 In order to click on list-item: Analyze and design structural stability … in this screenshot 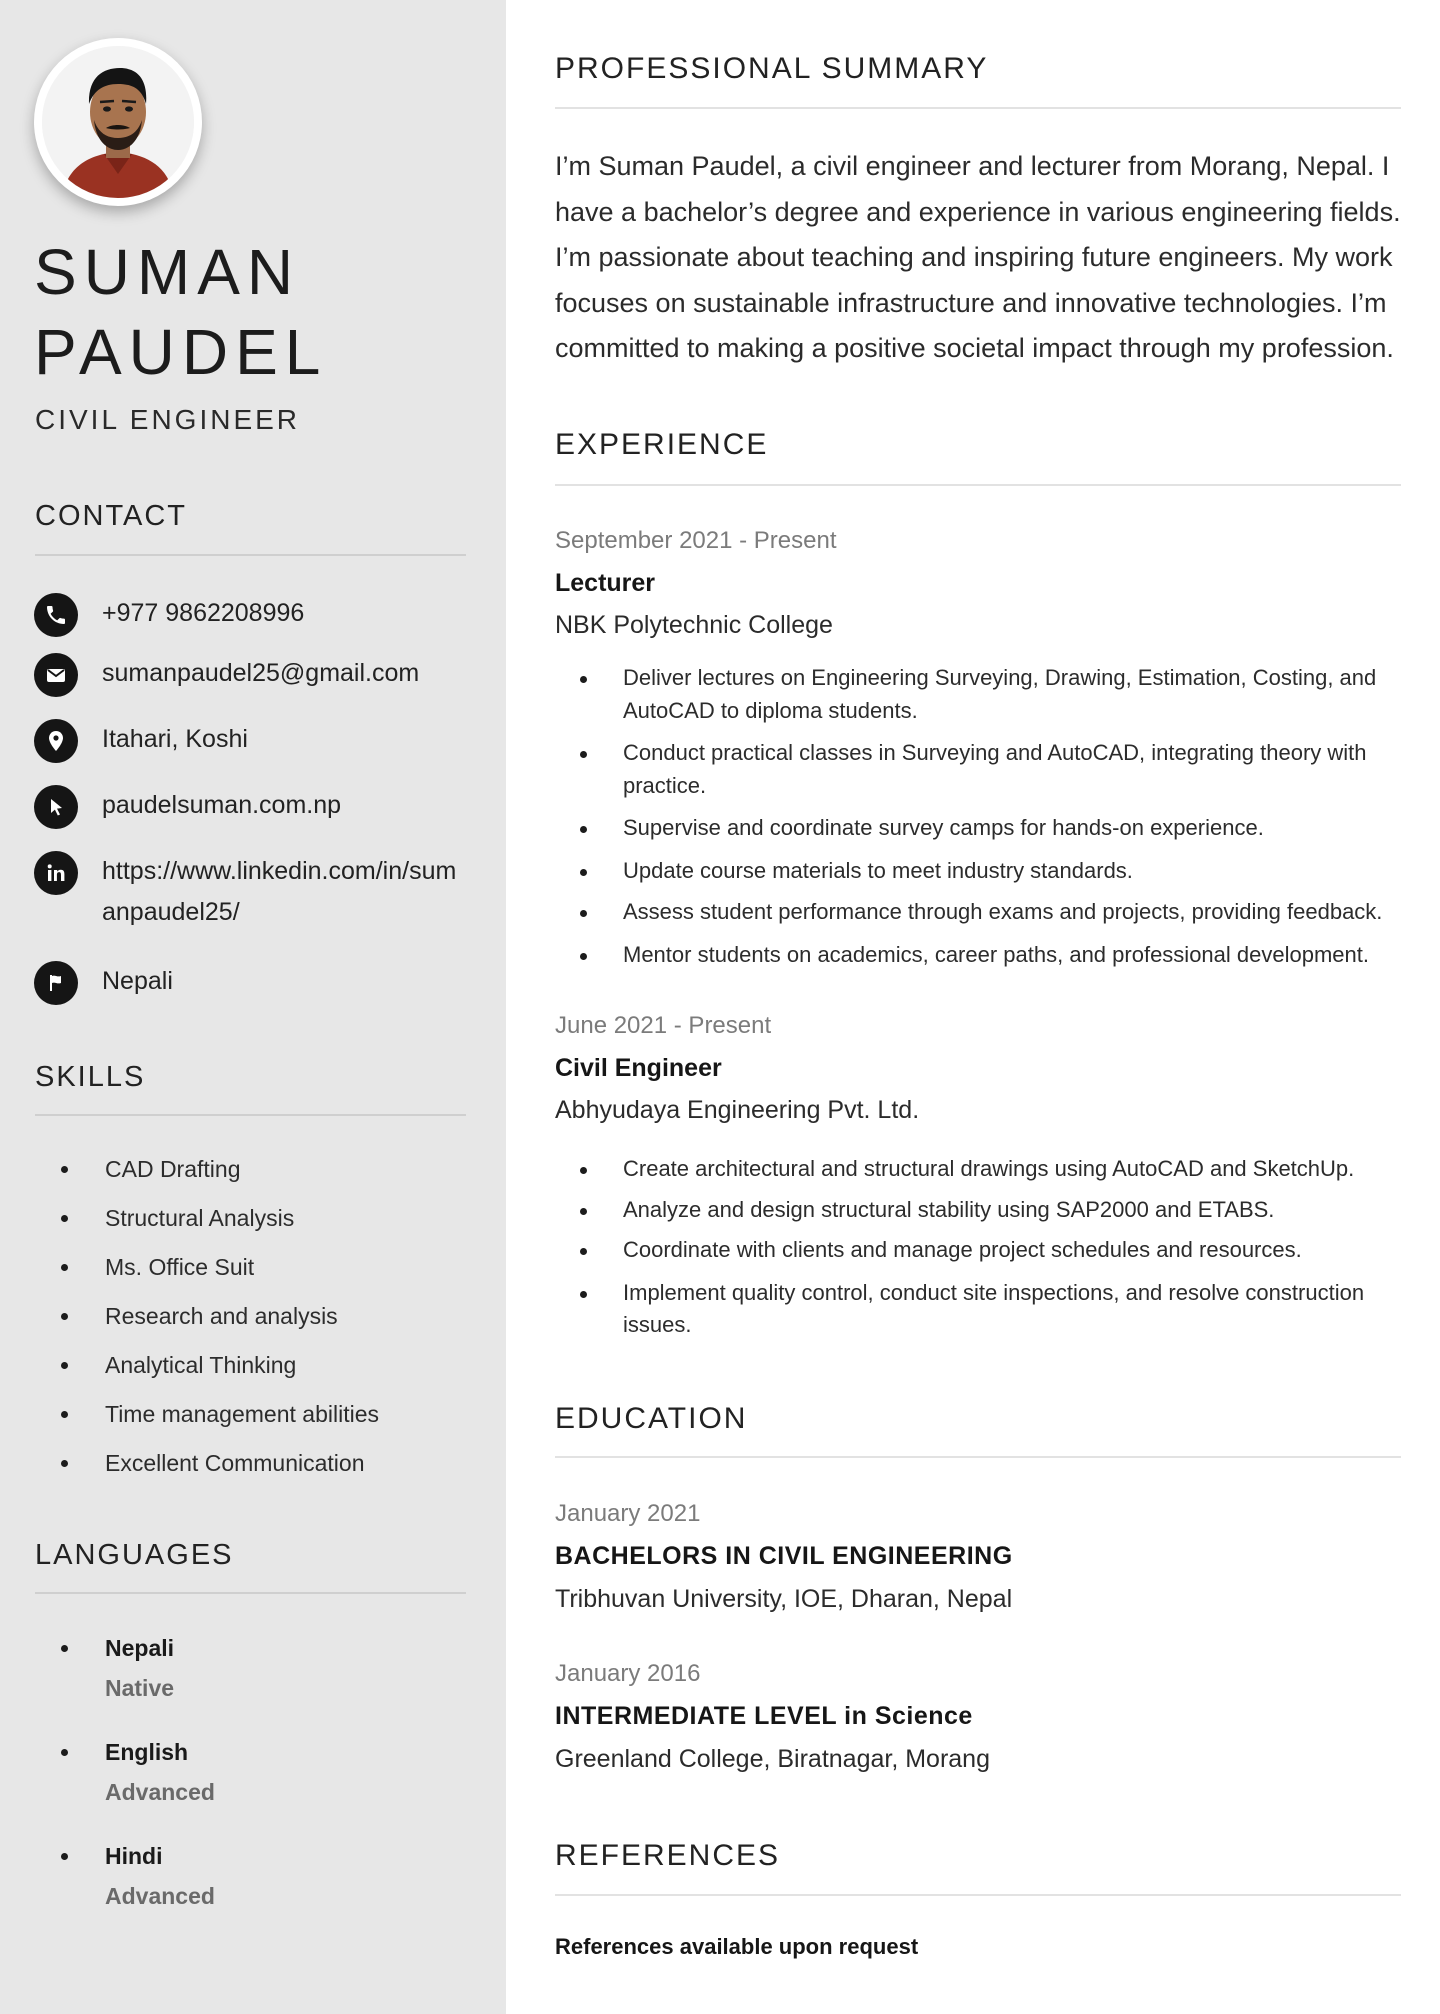, I will do `click(970, 1210)`.